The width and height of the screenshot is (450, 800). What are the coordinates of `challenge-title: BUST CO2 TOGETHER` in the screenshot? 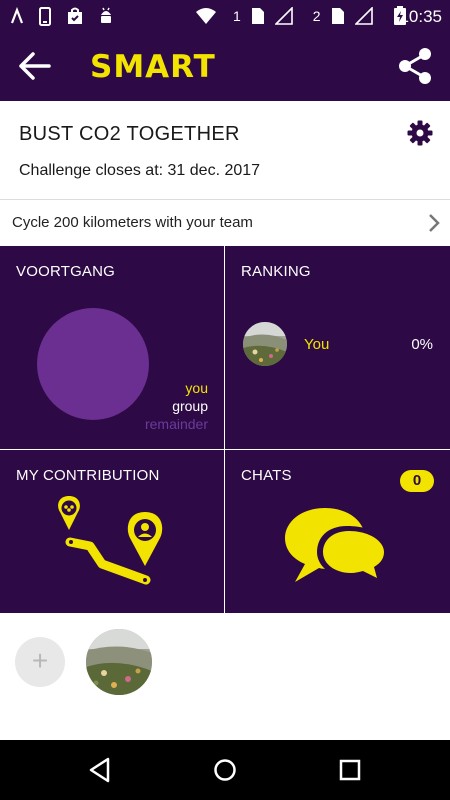 It's located at (129, 134).